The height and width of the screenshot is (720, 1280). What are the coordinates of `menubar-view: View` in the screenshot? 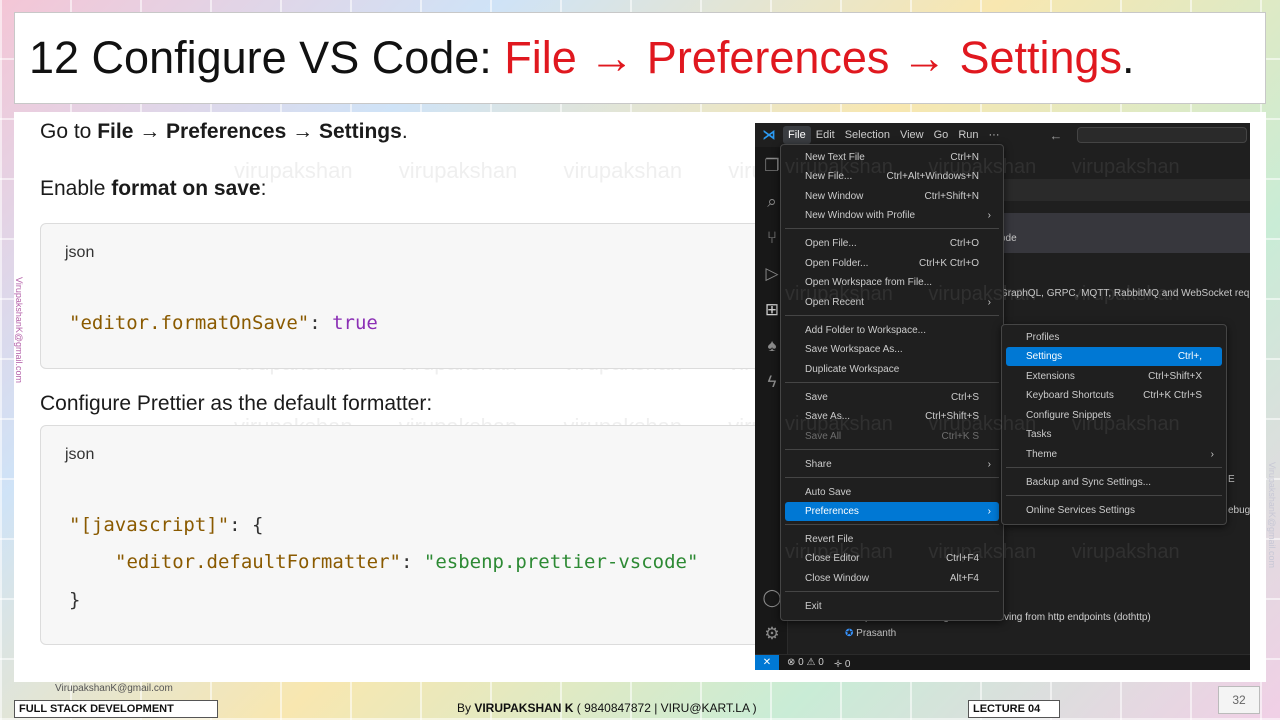 It's located at (912, 135).